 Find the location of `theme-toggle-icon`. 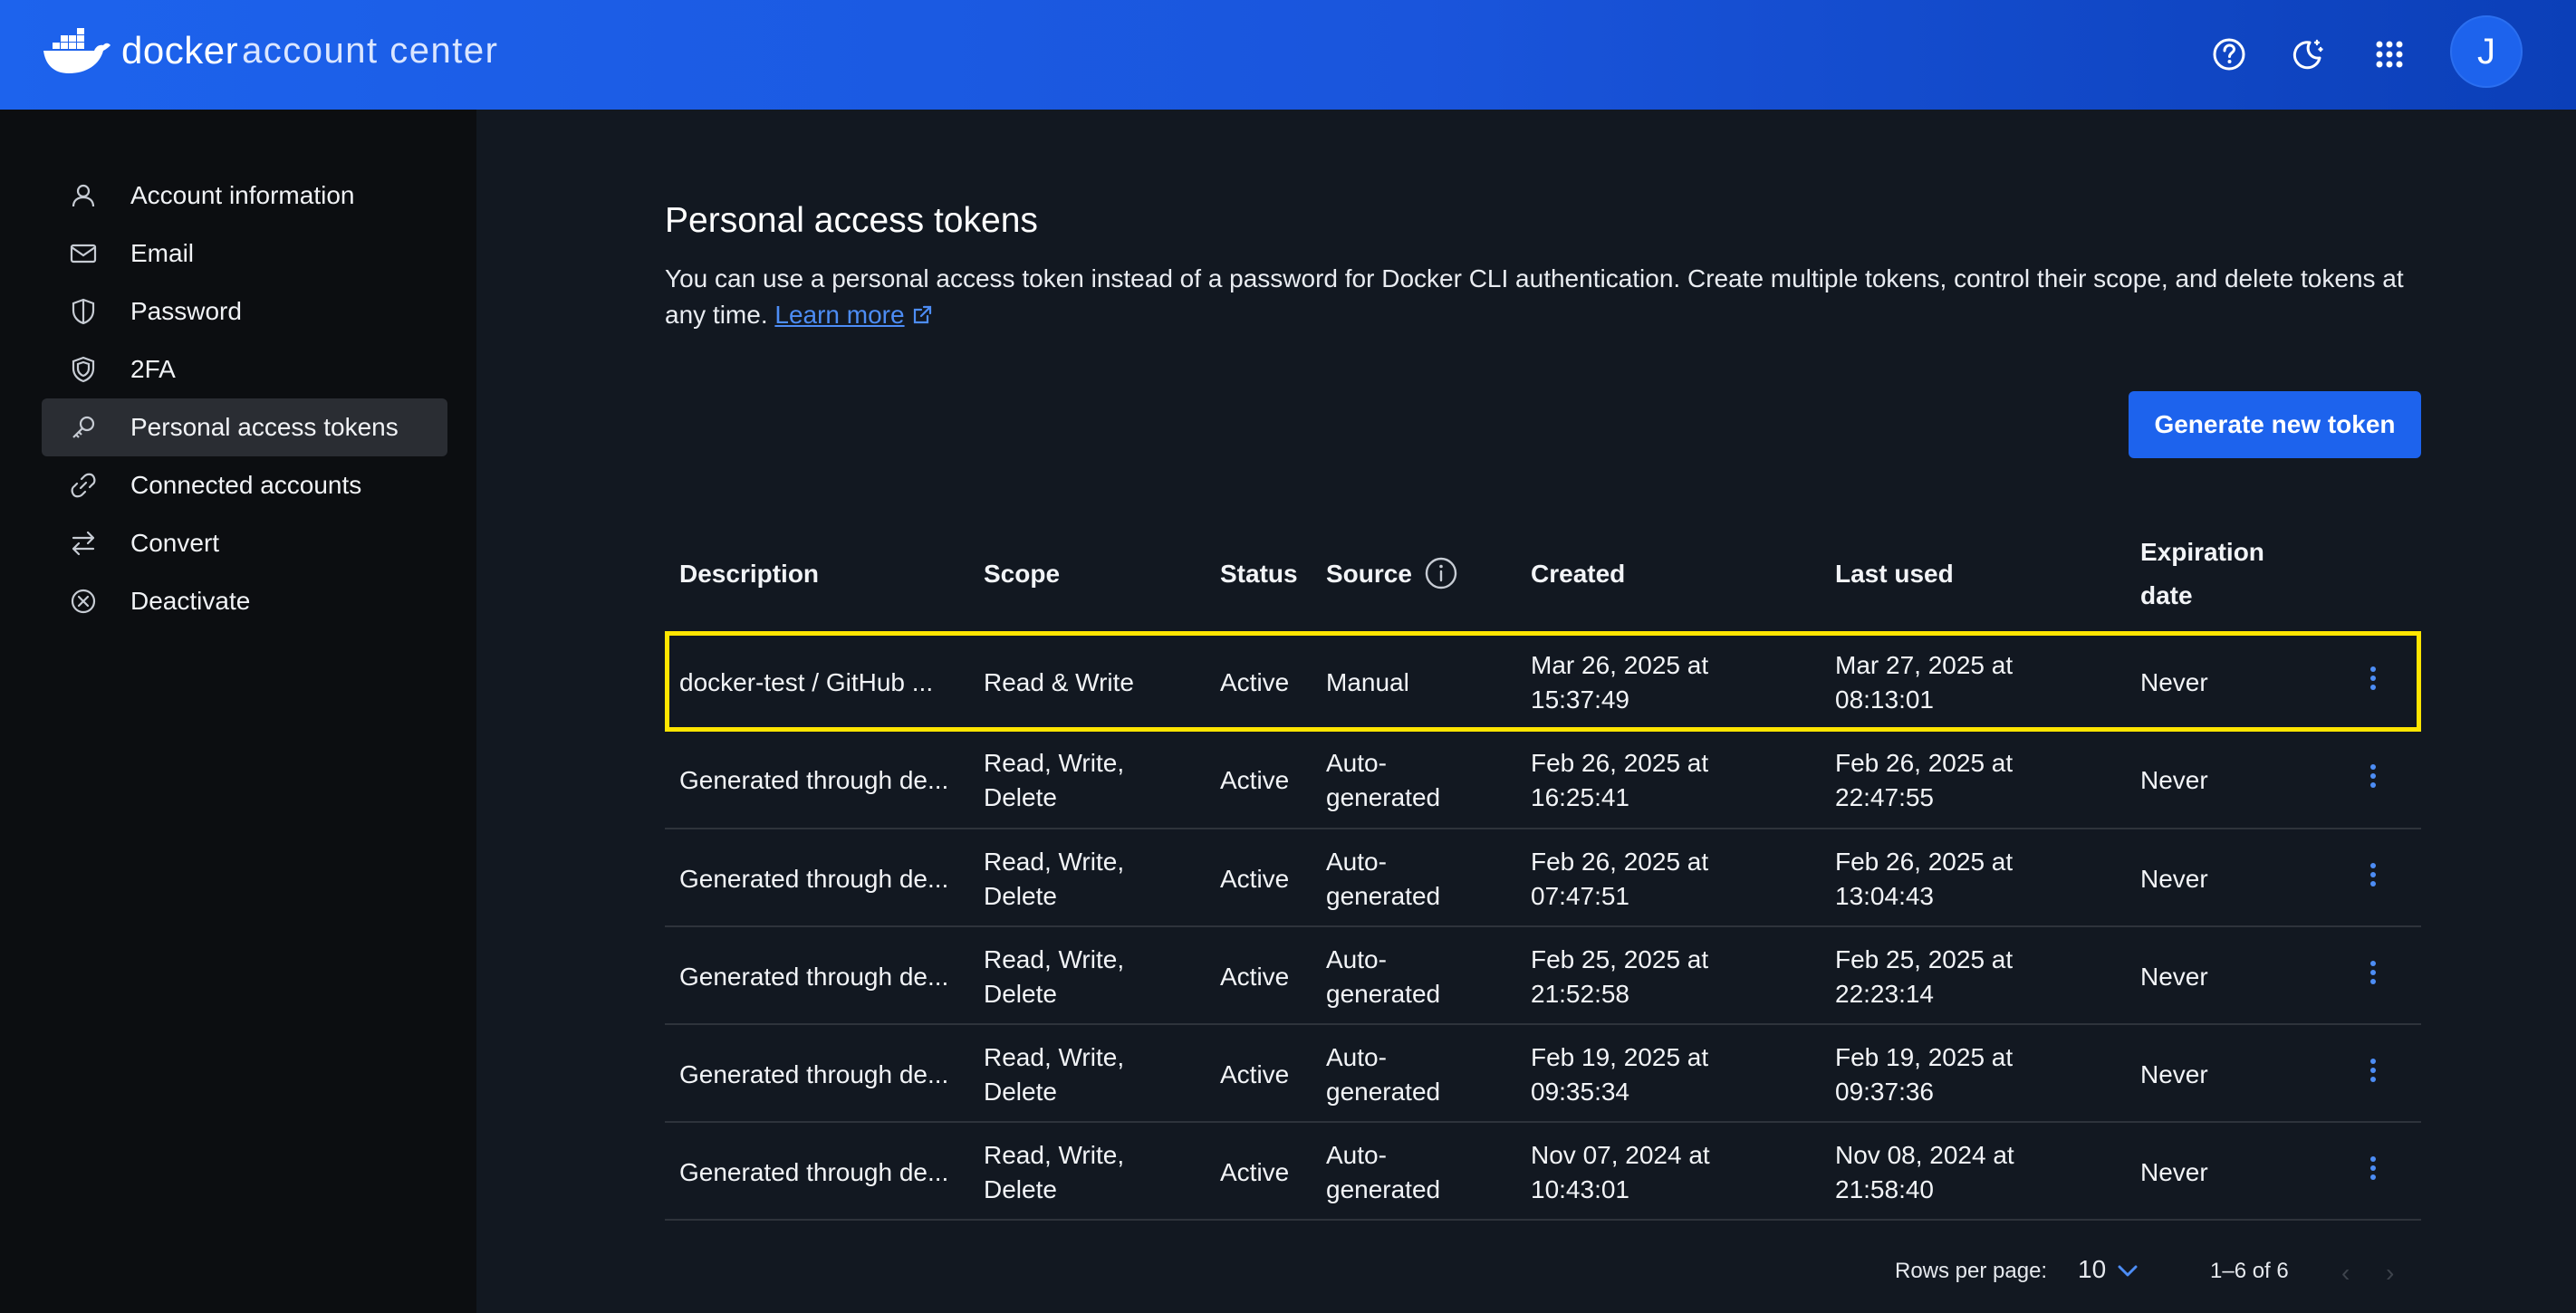

theme-toggle-icon is located at coordinates (2307, 55).